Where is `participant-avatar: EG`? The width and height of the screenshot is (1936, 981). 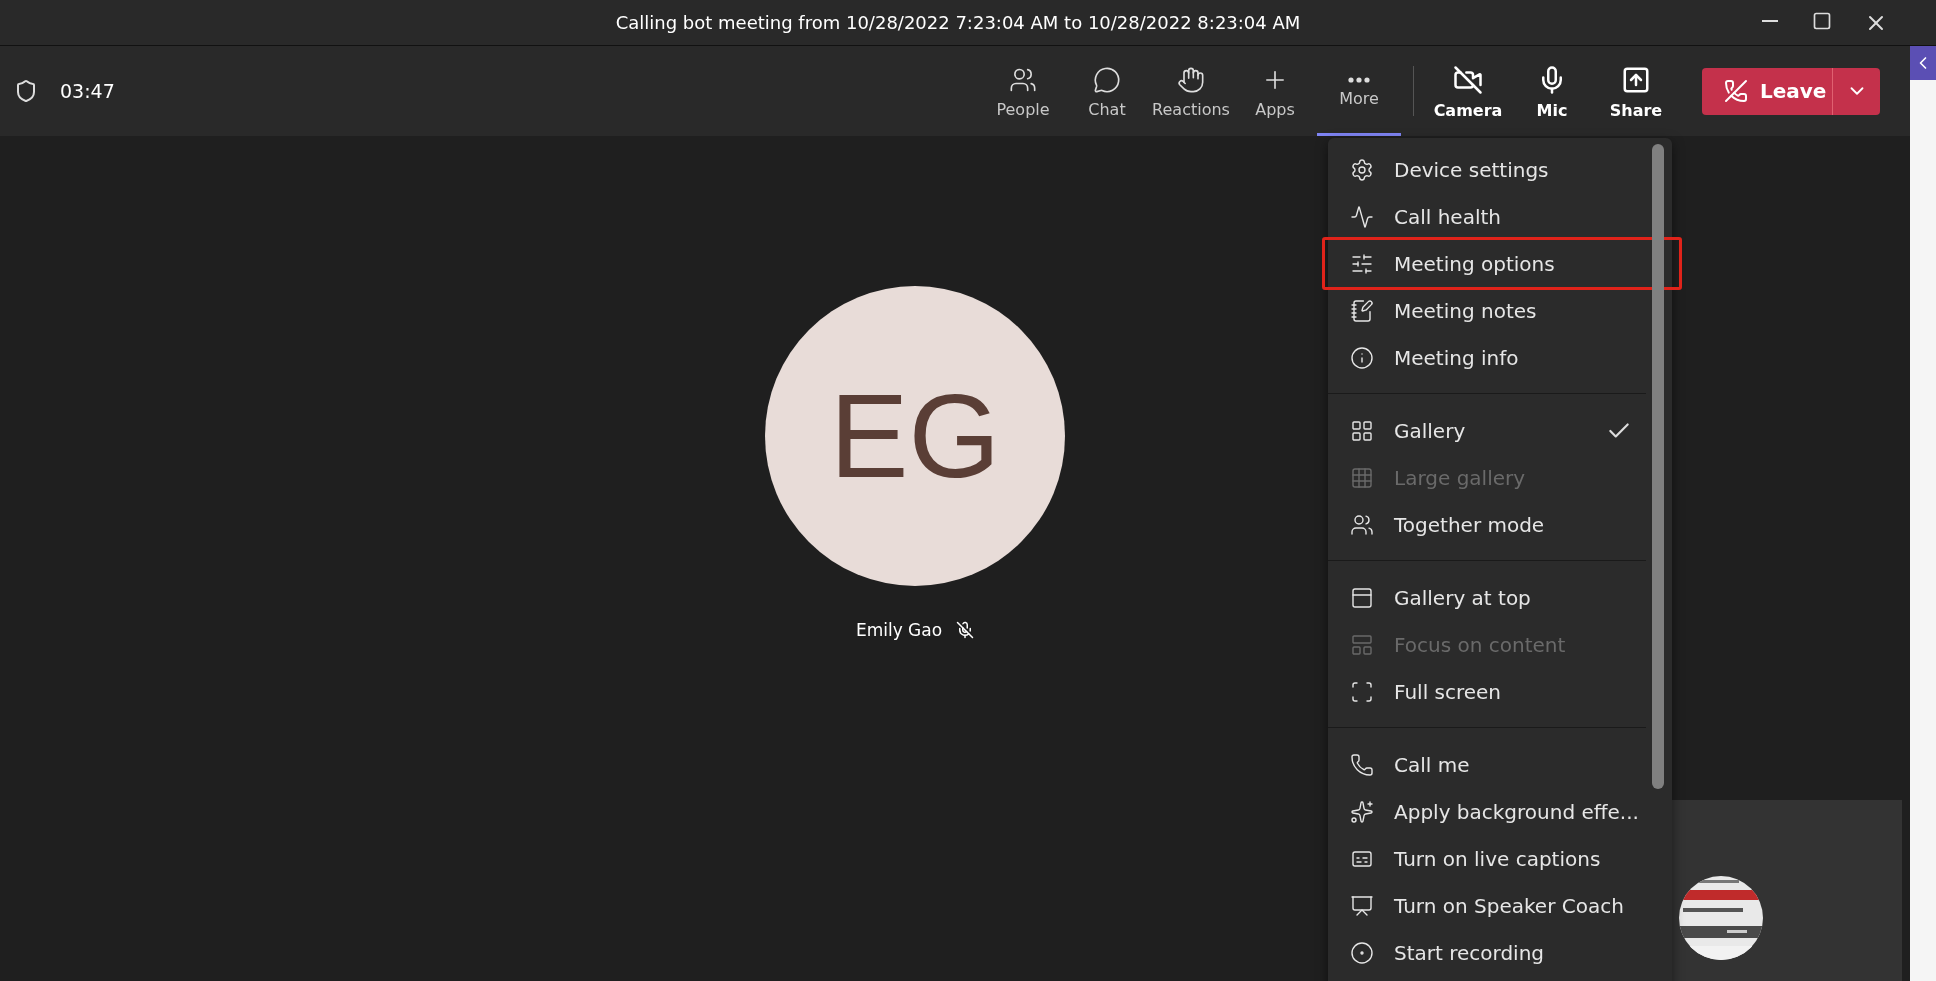 participant-avatar: EG is located at coordinates (915, 436).